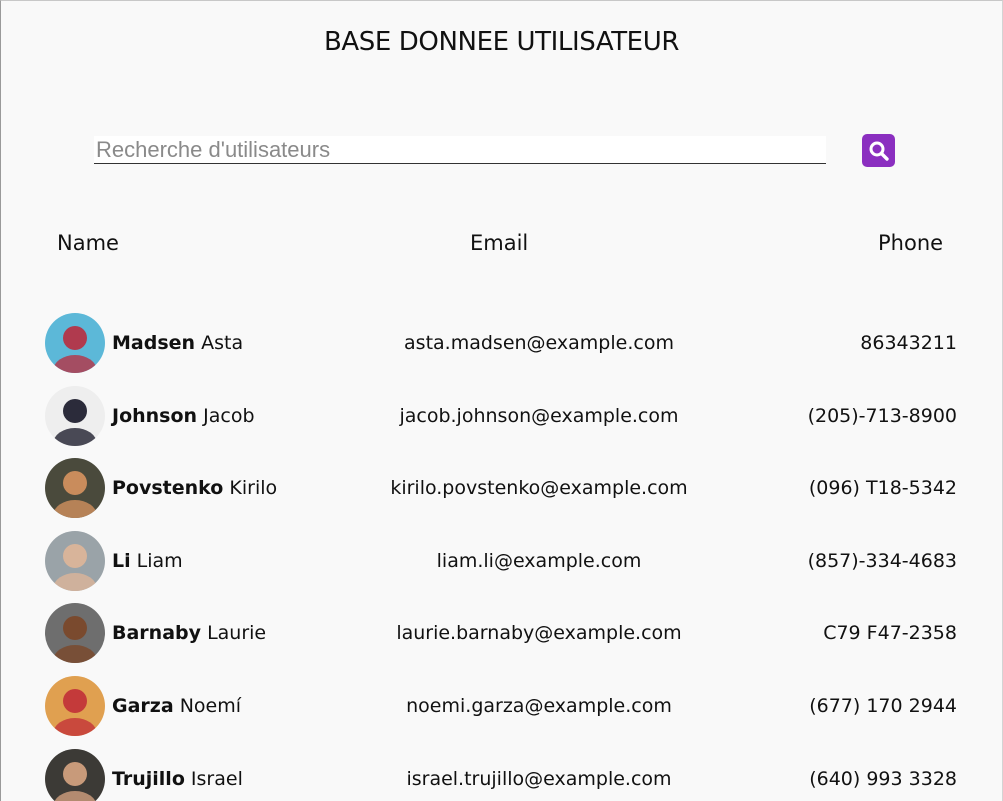 The width and height of the screenshot is (1003, 801). What do you see at coordinates (88, 243) in the screenshot?
I see `column-header-name: Name` at bounding box center [88, 243].